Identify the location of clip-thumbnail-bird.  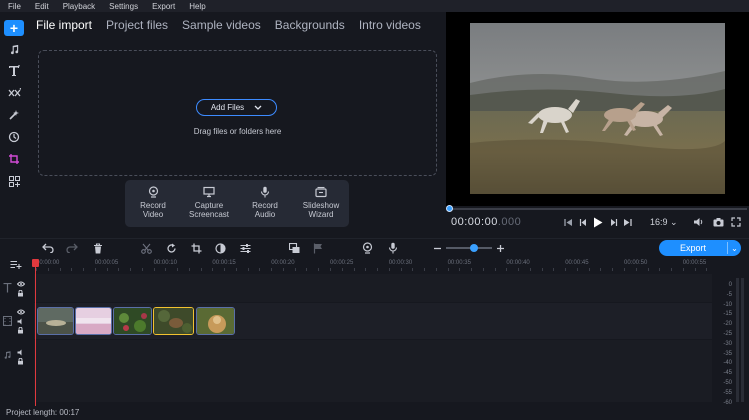
(173, 321).